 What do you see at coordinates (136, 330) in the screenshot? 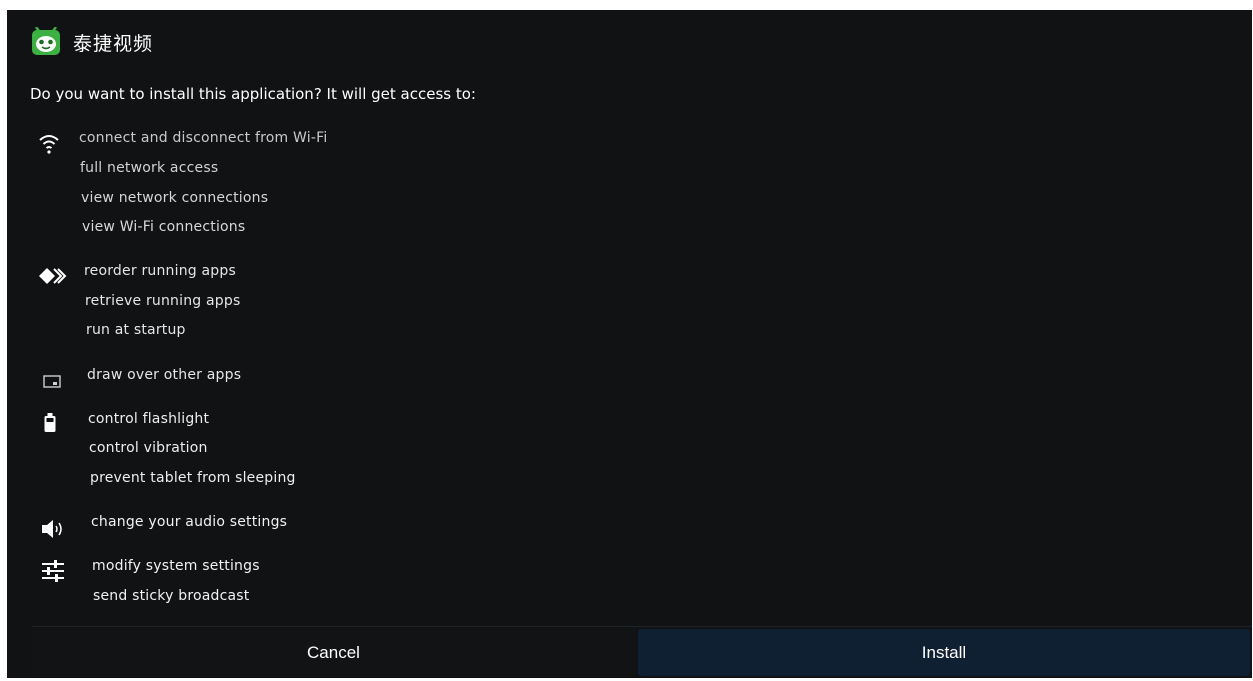
I see `permission-item: run at startup` at bounding box center [136, 330].